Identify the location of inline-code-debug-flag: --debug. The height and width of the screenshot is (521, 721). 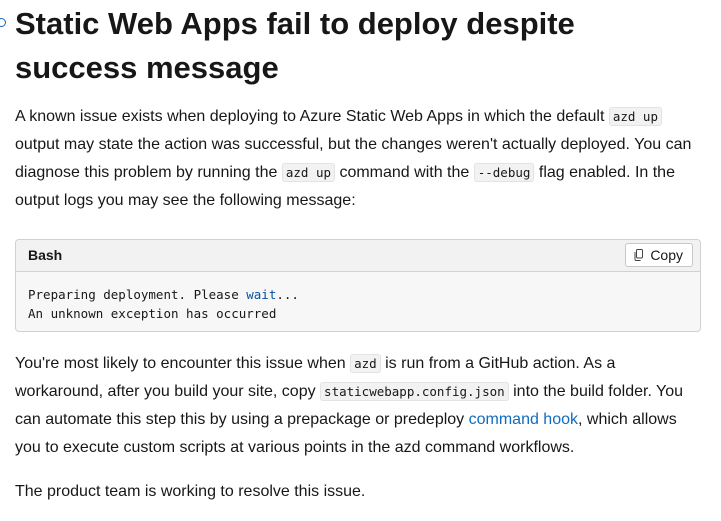
(504, 172).